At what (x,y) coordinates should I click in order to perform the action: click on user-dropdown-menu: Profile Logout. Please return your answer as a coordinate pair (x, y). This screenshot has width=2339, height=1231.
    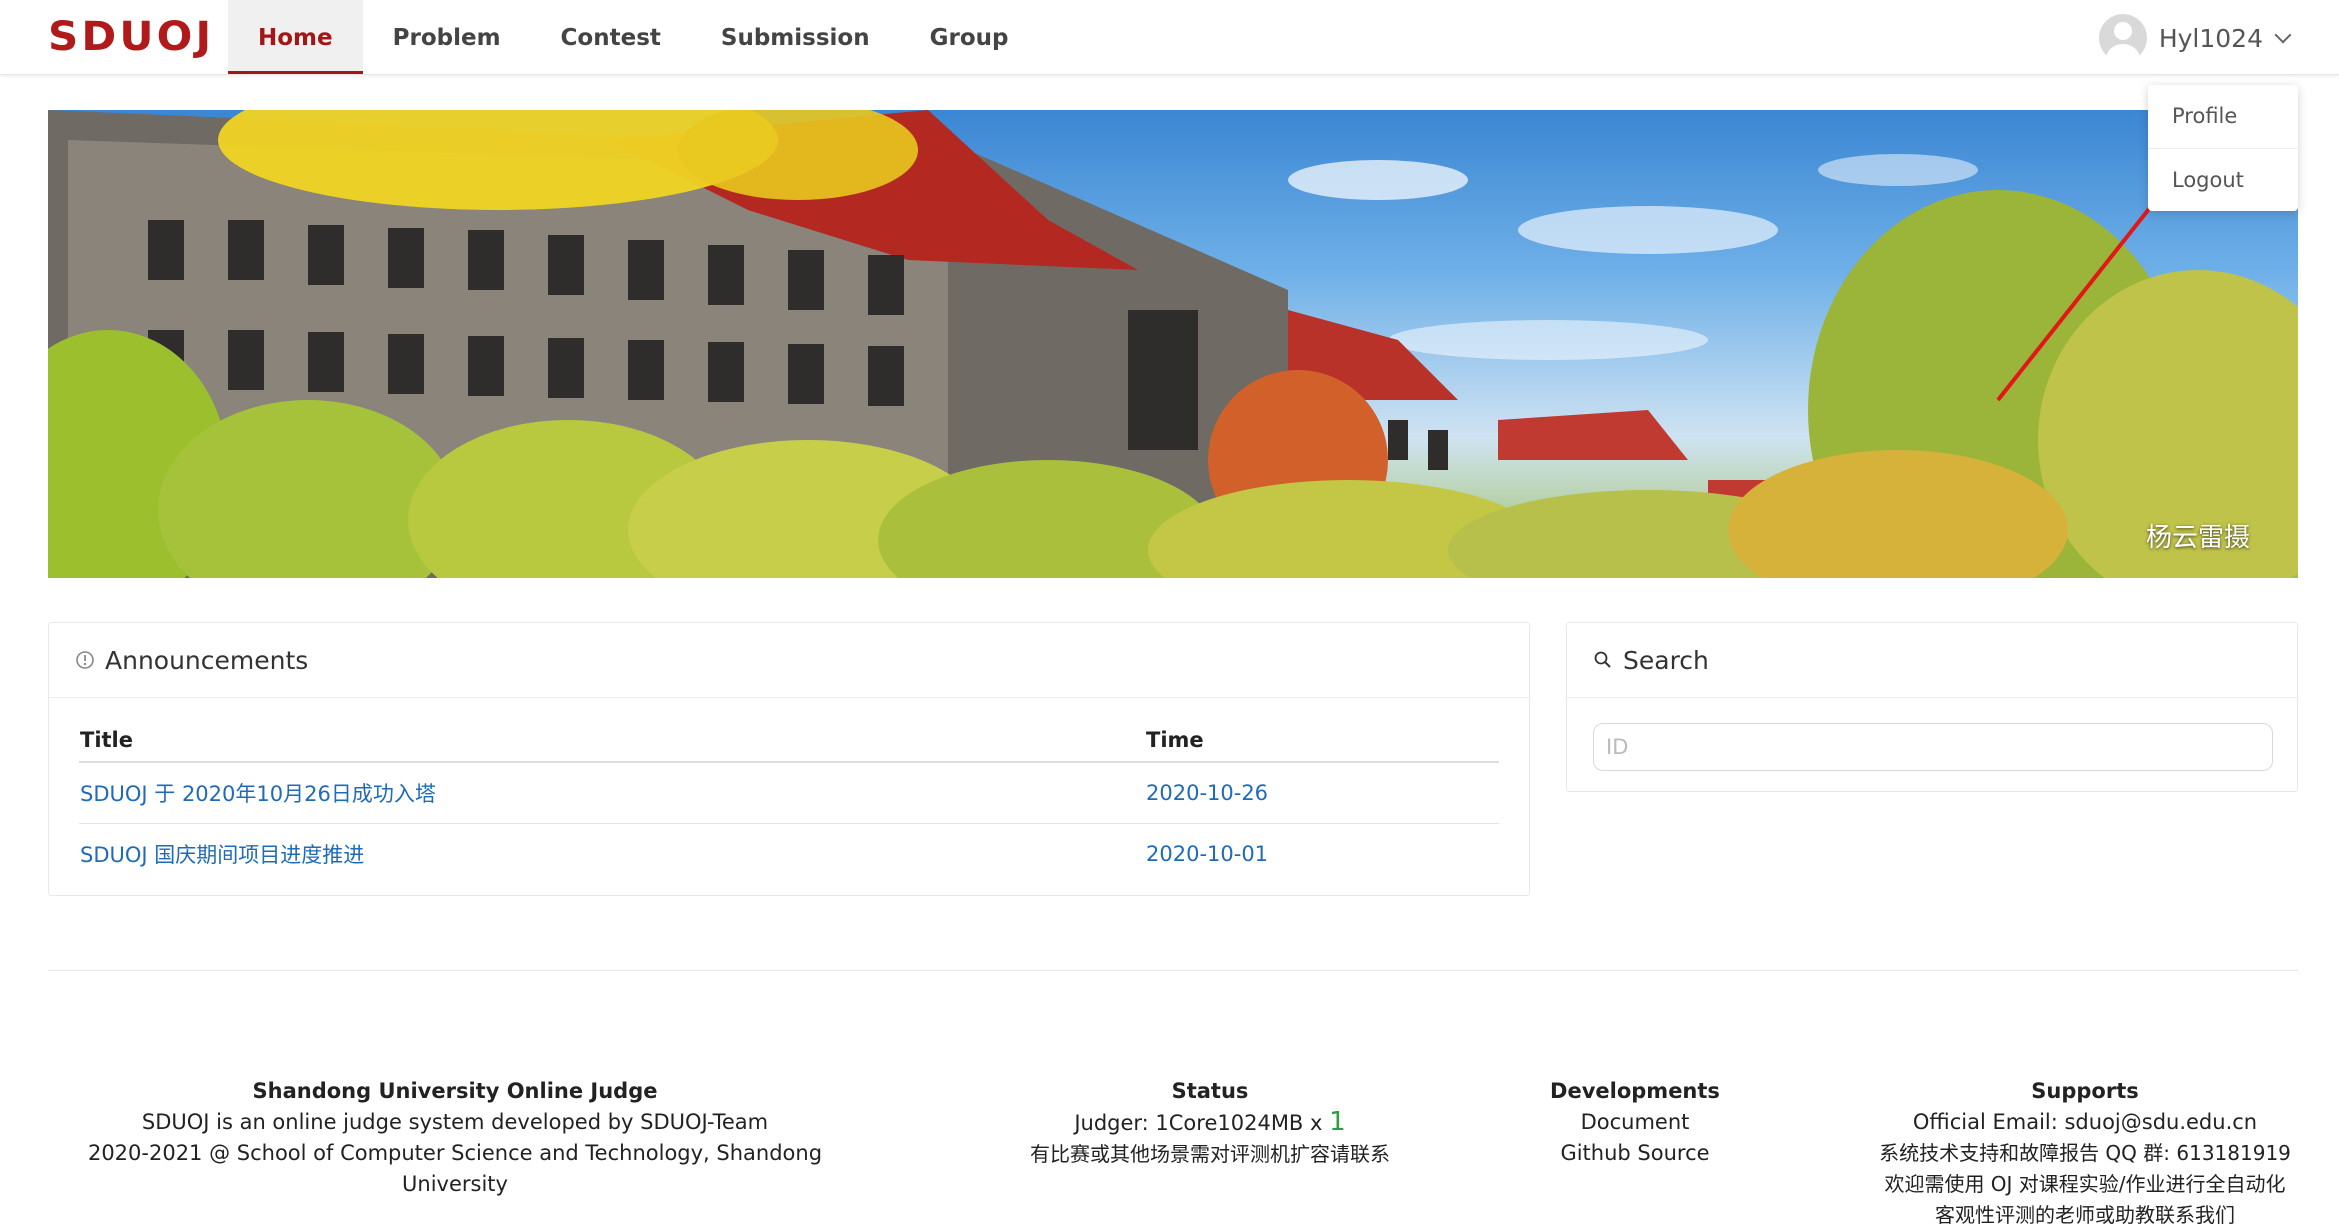
    Looking at the image, I should click on (2223, 148).